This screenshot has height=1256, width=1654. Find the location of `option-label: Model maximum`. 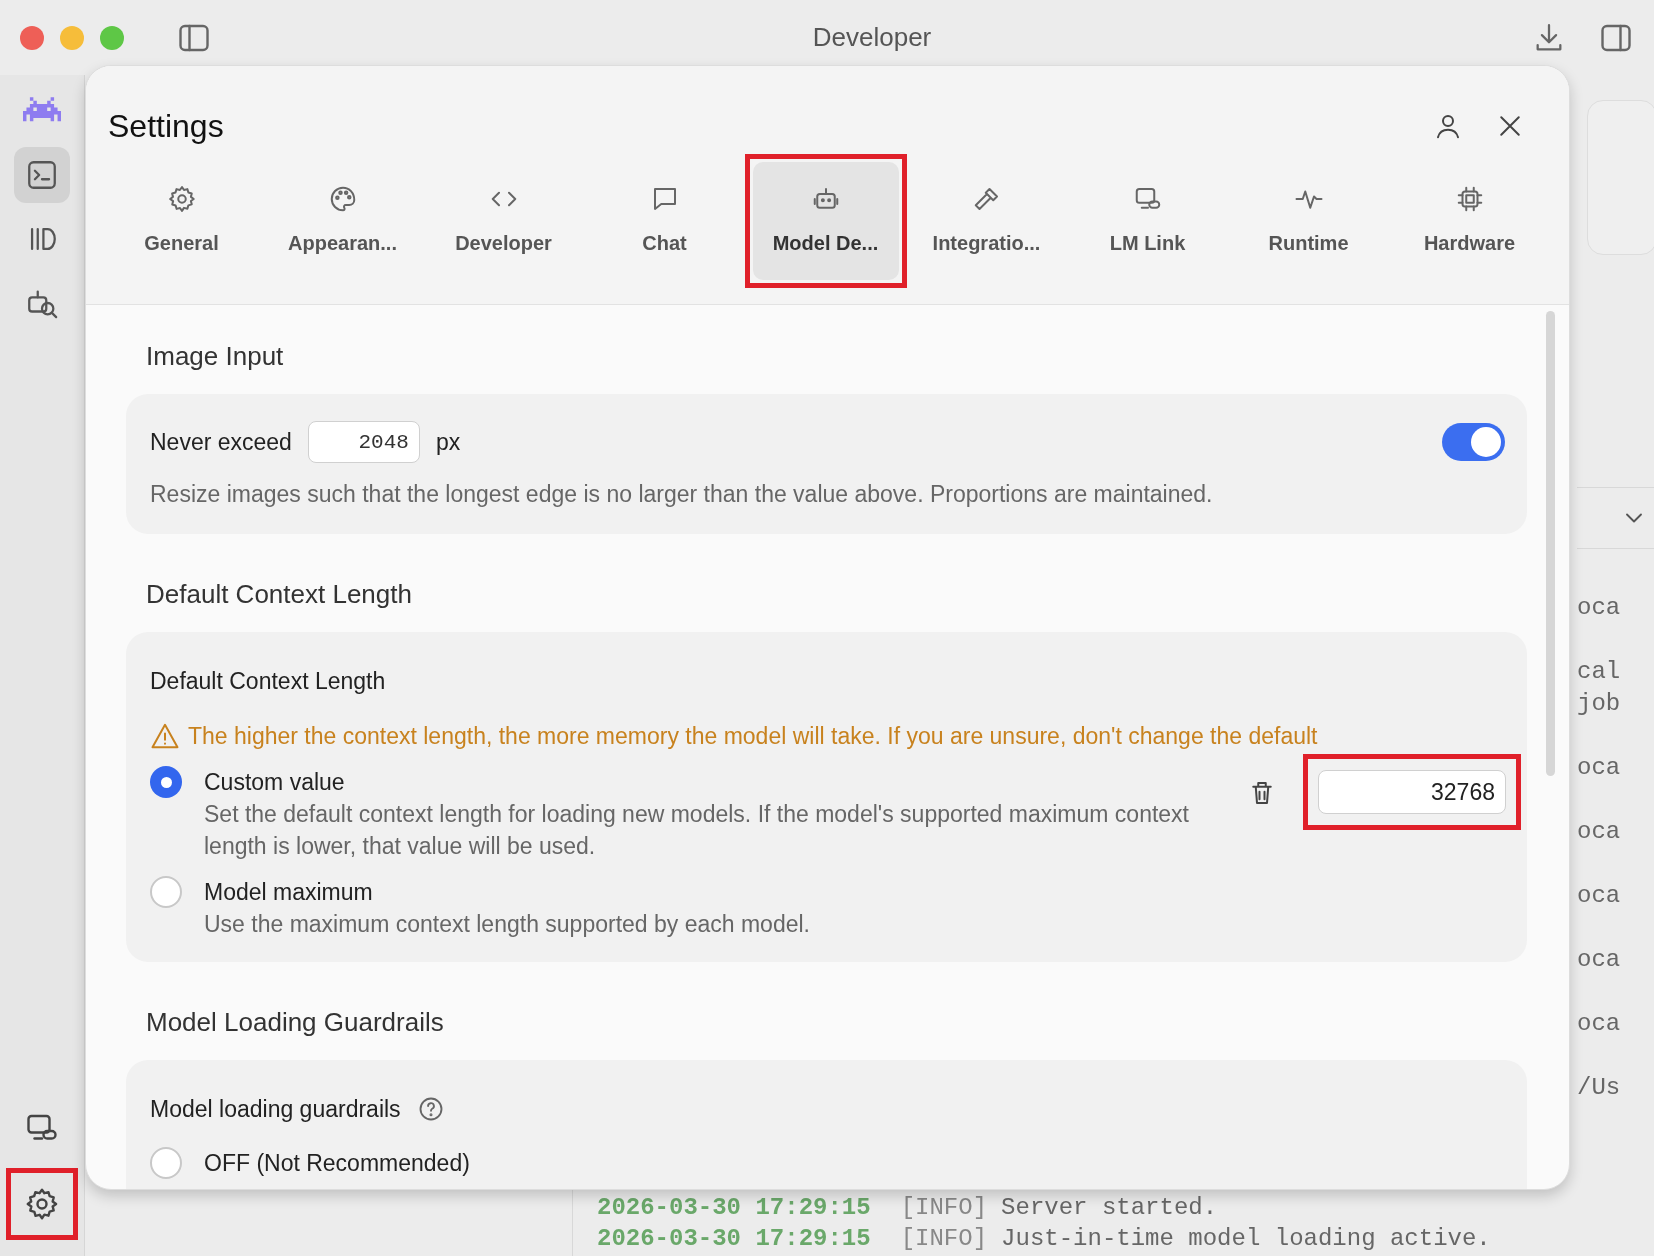

option-label: Model maximum is located at coordinates (289, 892).